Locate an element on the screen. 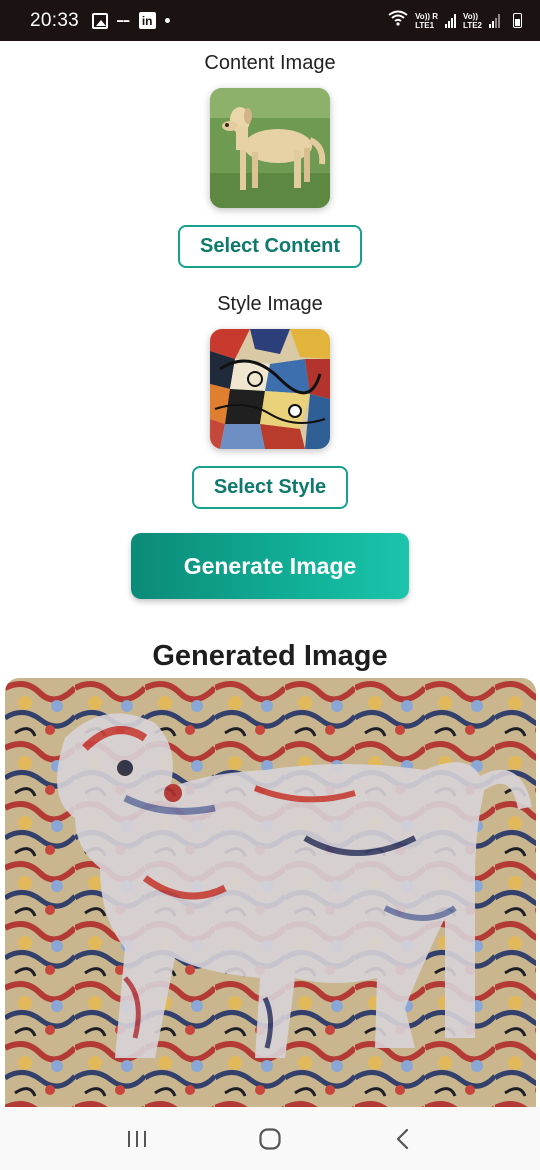 This screenshot has height=1170, width=540. generated-image-title: Generated Image is located at coordinates (270, 656).